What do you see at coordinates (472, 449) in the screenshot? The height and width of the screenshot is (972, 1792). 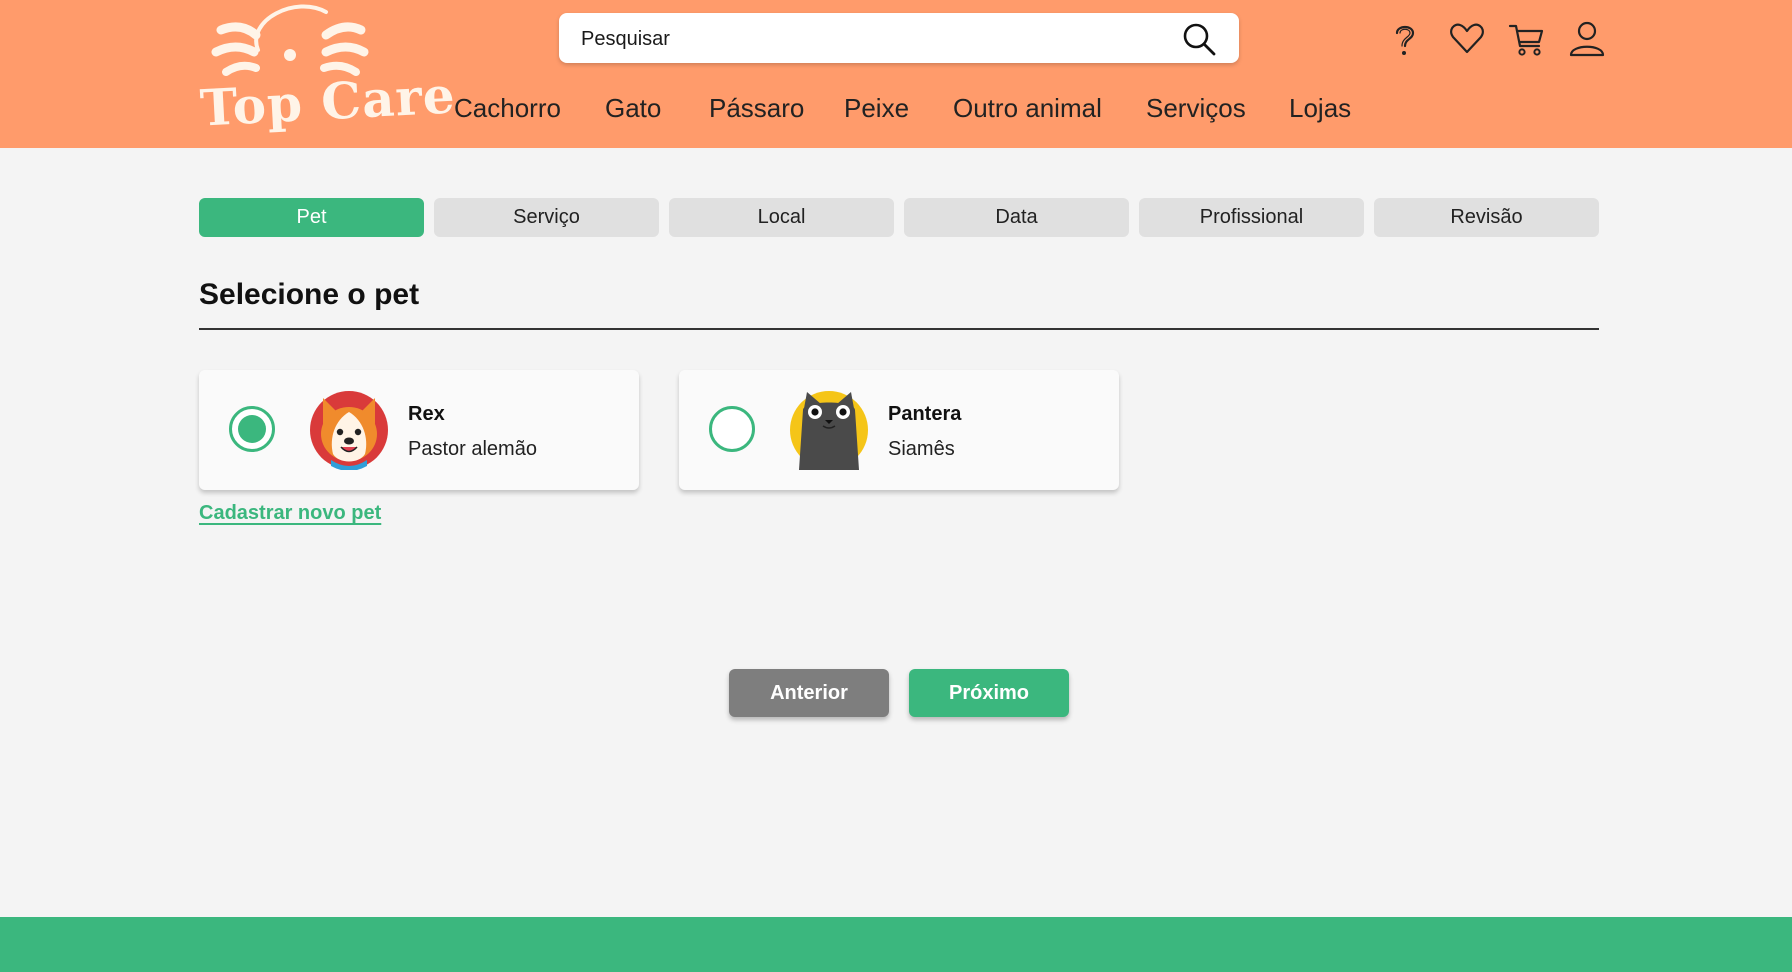 I see `pet-breed: Pastor alemão` at bounding box center [472, 449].